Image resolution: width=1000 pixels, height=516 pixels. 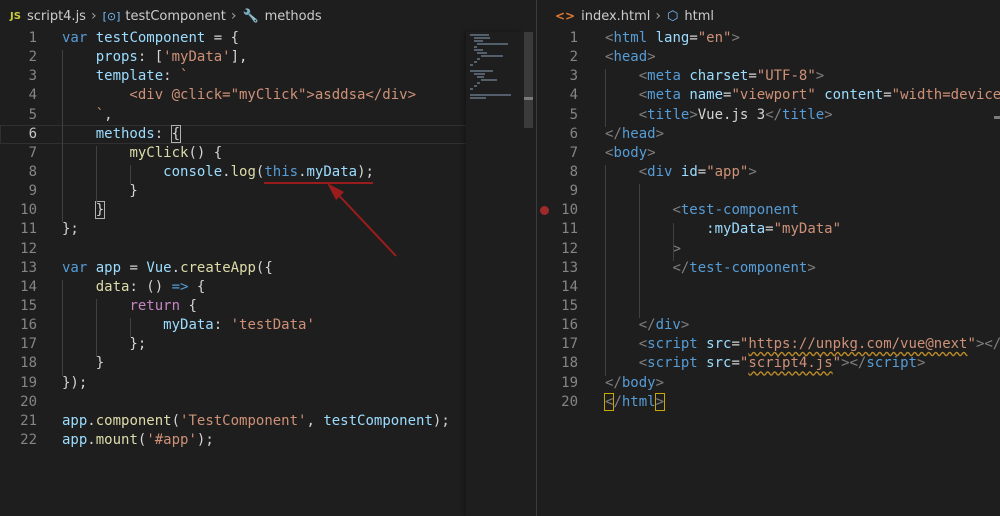 I want to click on code-text: template: `, so click(x=142, y=76).